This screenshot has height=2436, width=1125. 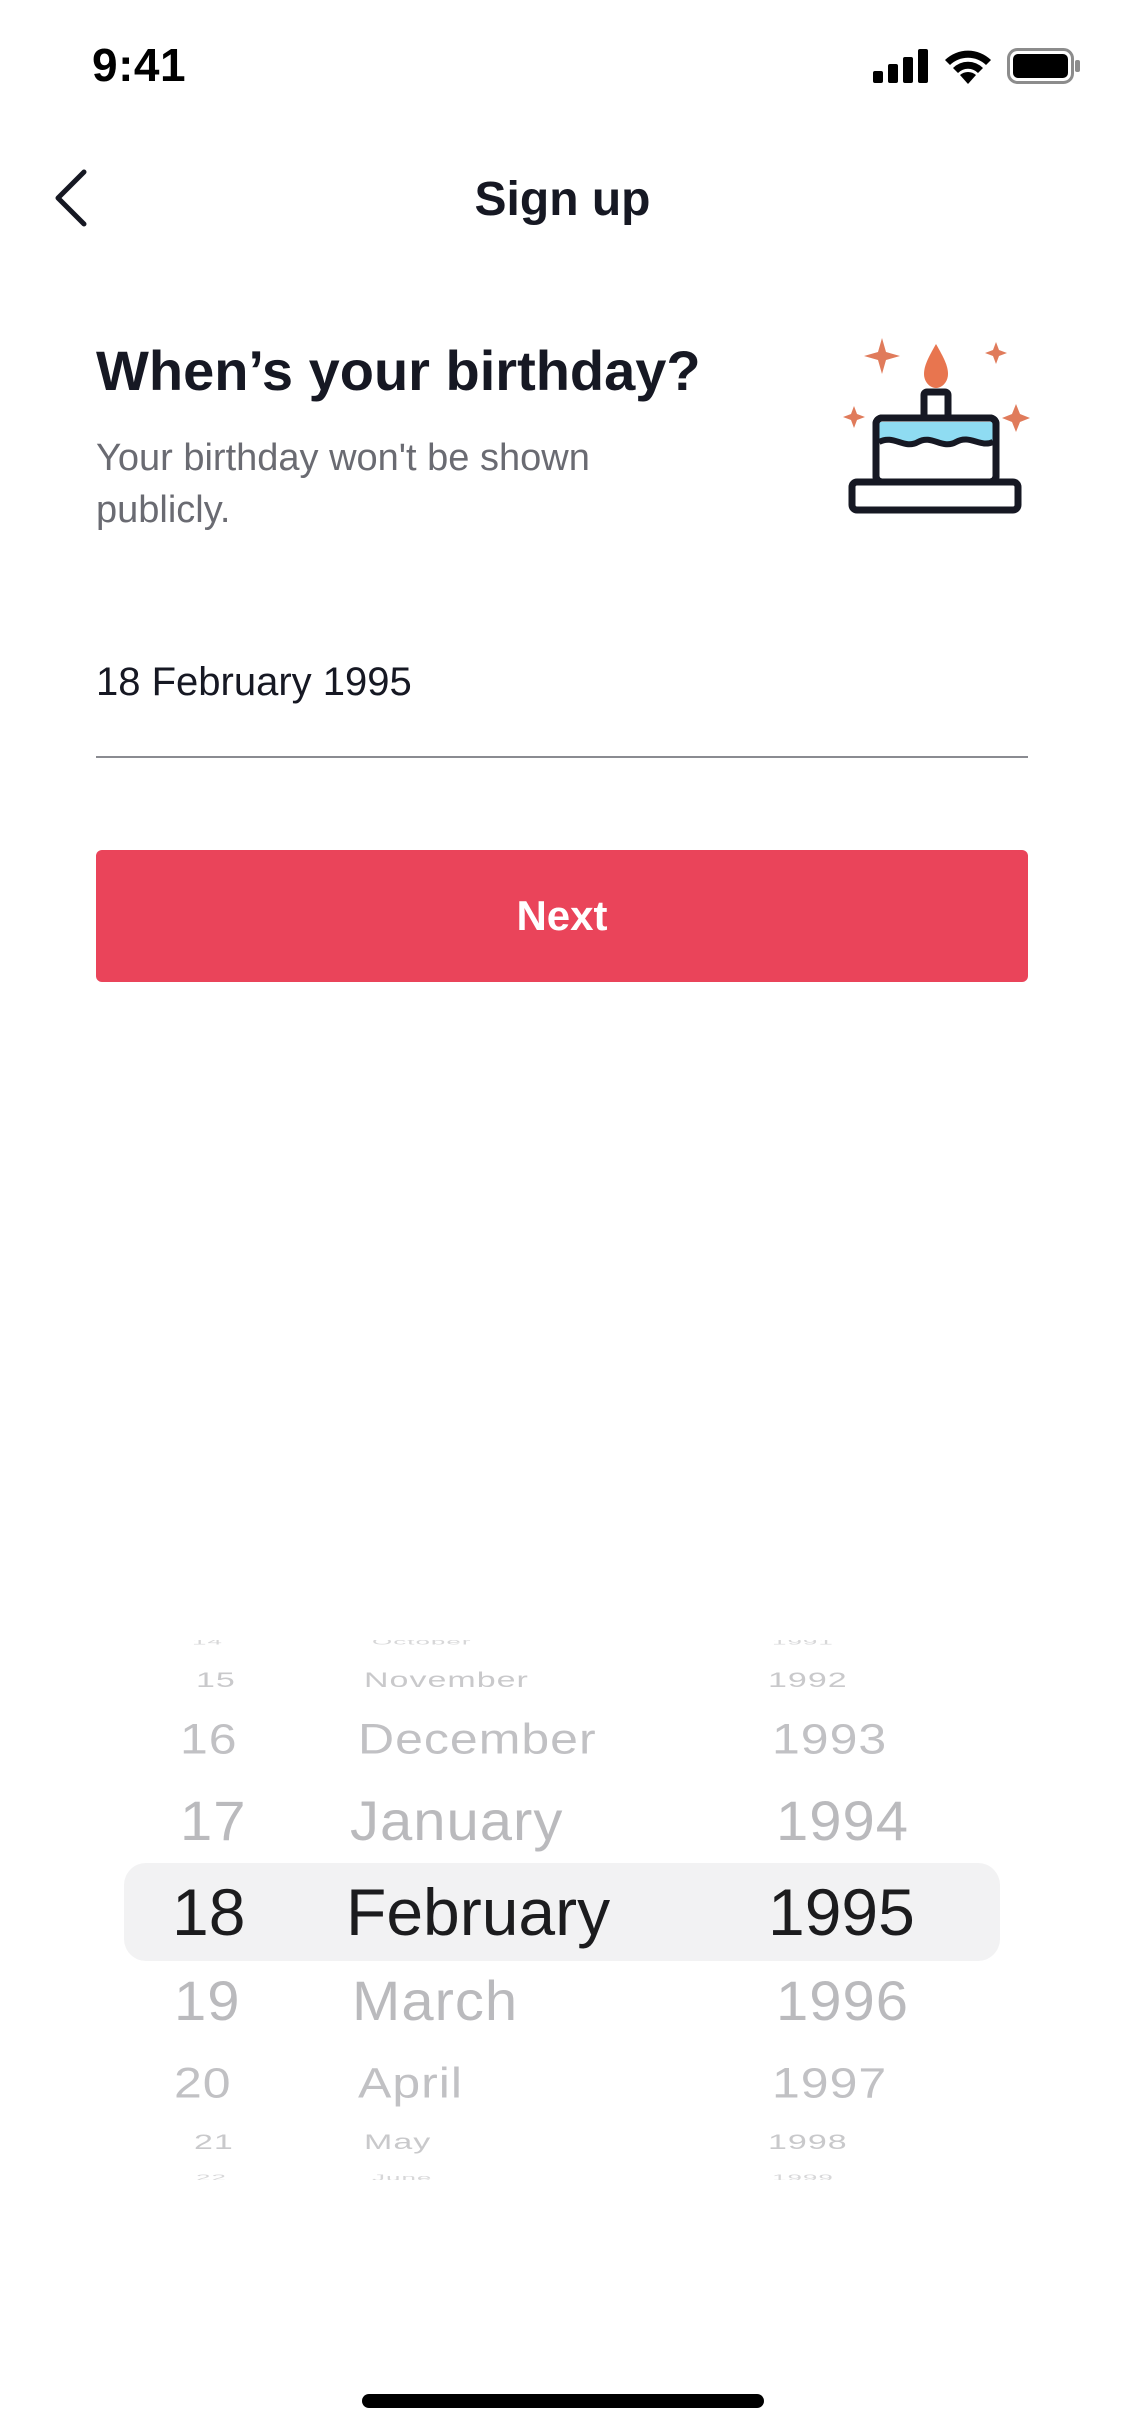 I want to click on nav-bar: Sign up, so click(x=562, y=200).